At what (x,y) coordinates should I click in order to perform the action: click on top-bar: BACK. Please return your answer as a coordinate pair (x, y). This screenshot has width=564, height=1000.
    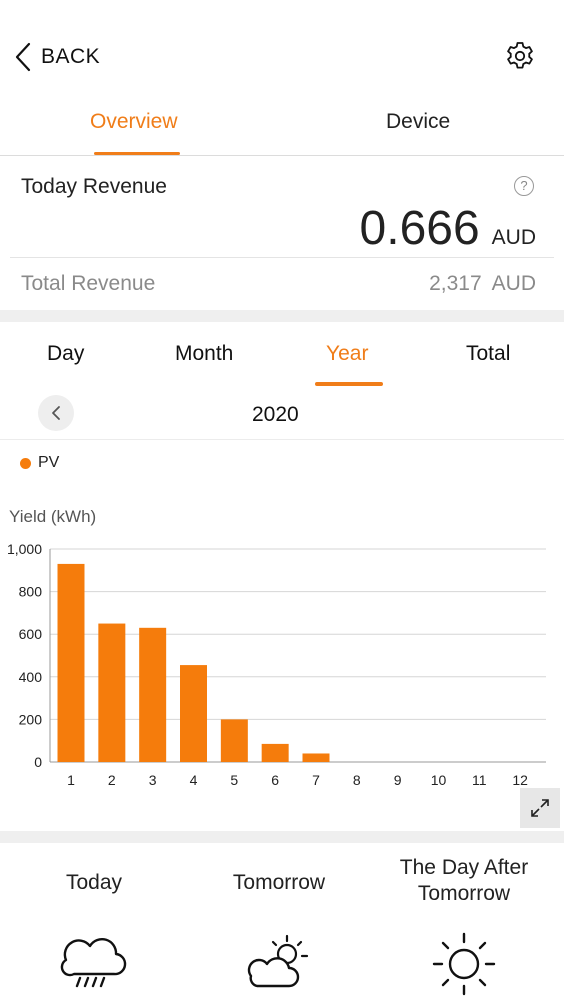
    Looking at the image, I should click on (282, 50).